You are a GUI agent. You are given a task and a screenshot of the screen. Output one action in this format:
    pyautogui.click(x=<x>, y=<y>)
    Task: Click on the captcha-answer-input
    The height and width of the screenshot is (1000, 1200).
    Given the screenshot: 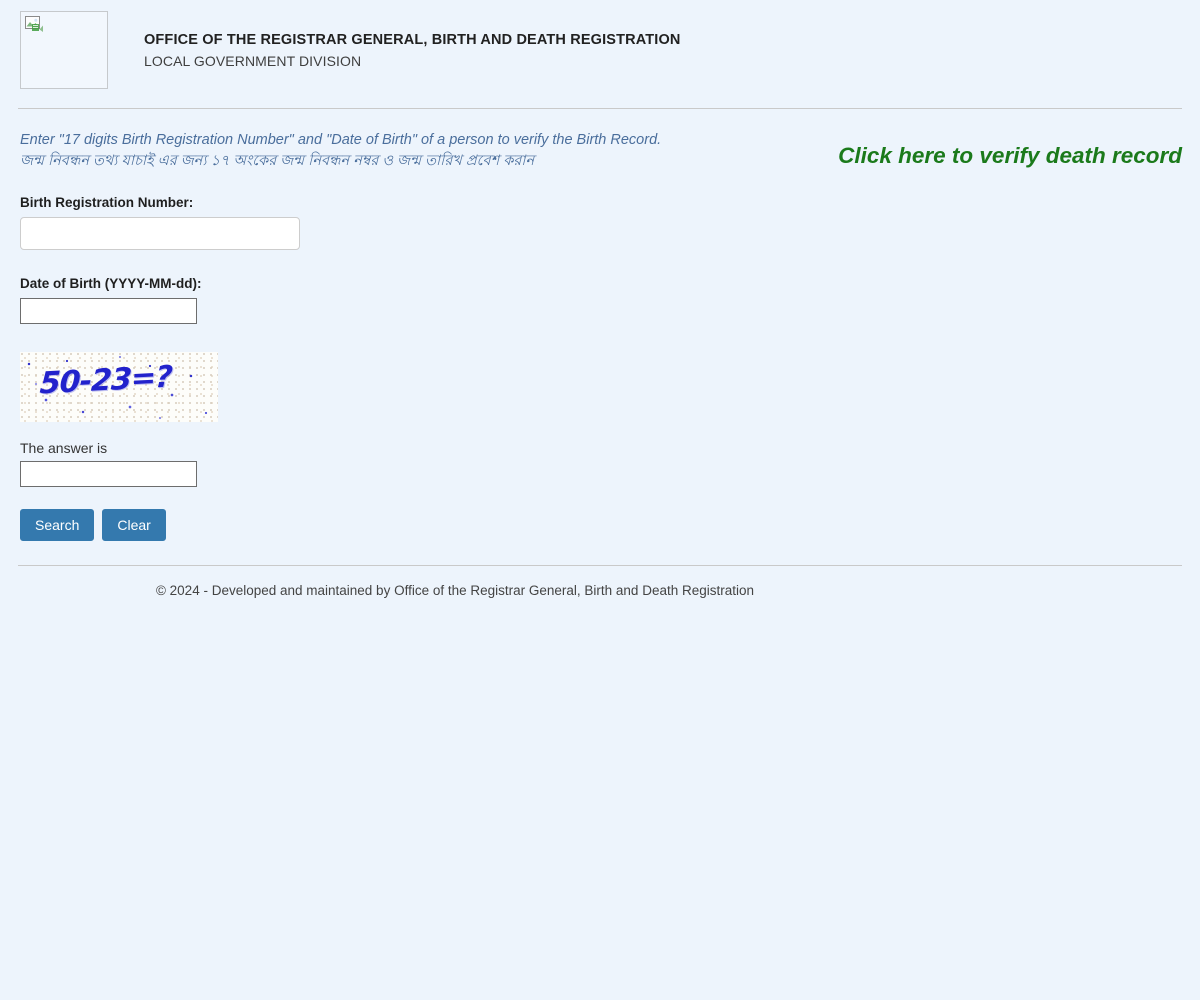 What is the action you would take?
    pyautogui.click(x=108, y=474)
    